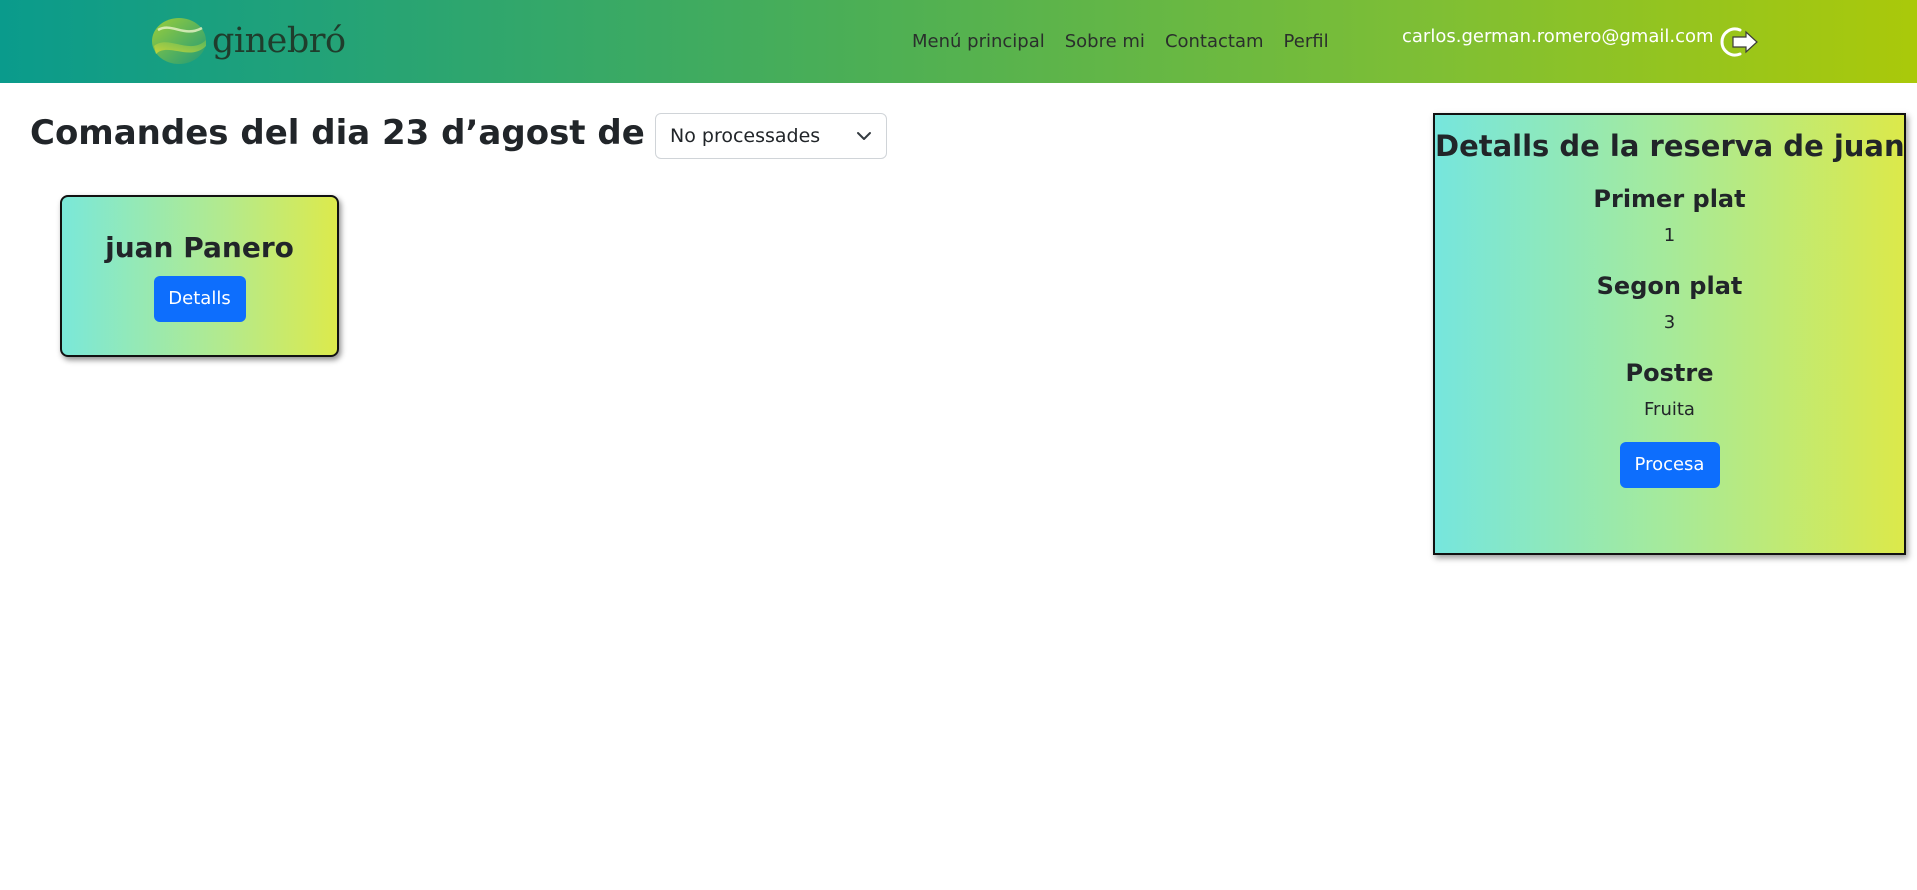  I want to click on brand-logo-link: ginebró, so click(248, 41).